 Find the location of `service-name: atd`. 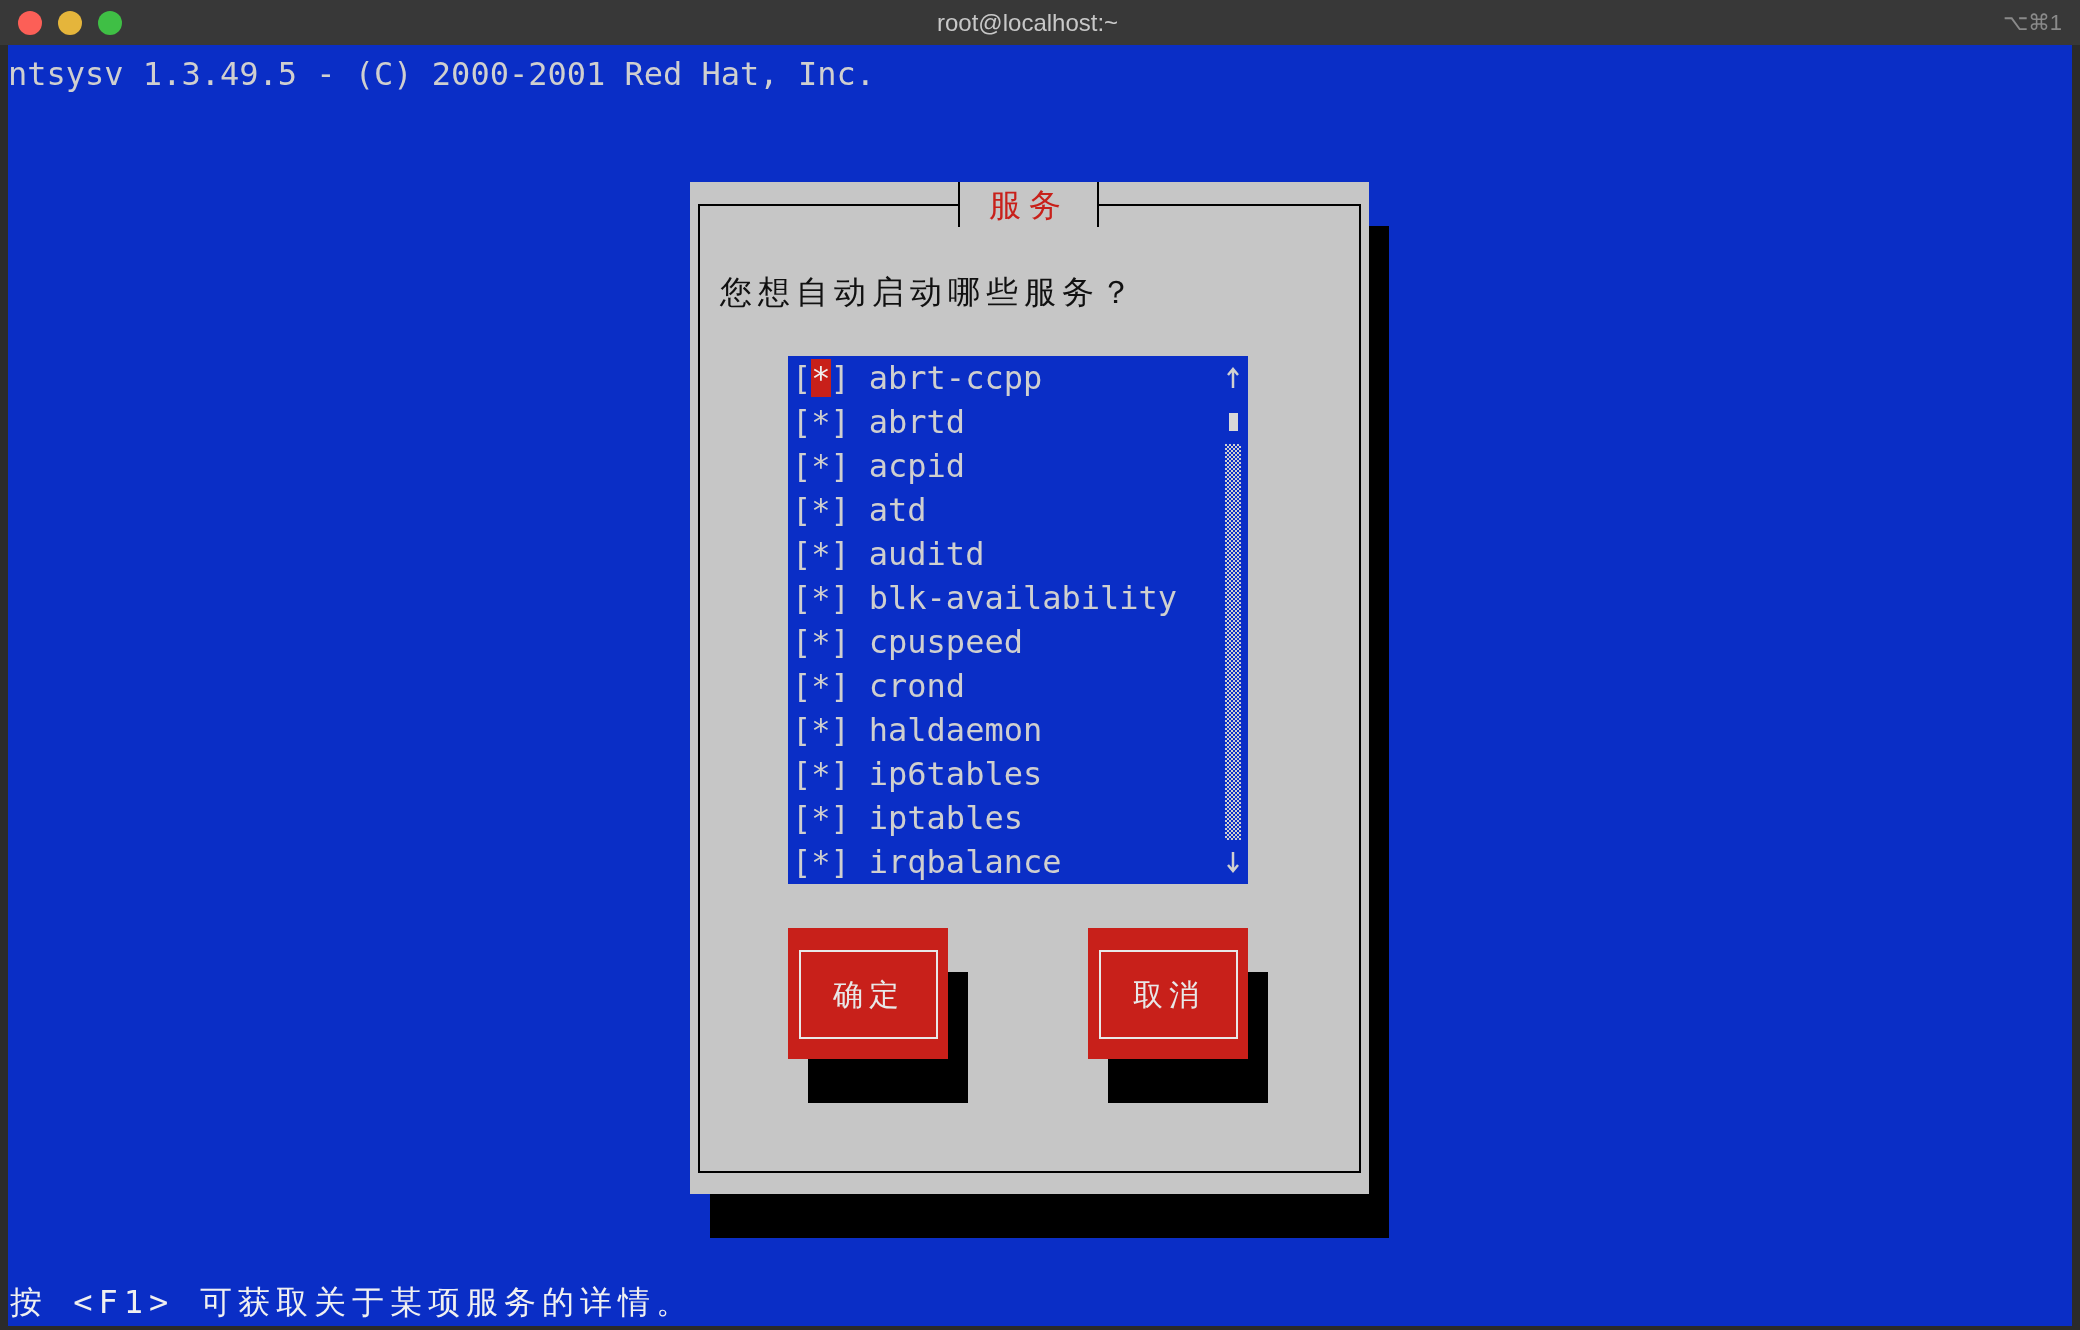

service-name: atd is located at coordinates (897, 510).